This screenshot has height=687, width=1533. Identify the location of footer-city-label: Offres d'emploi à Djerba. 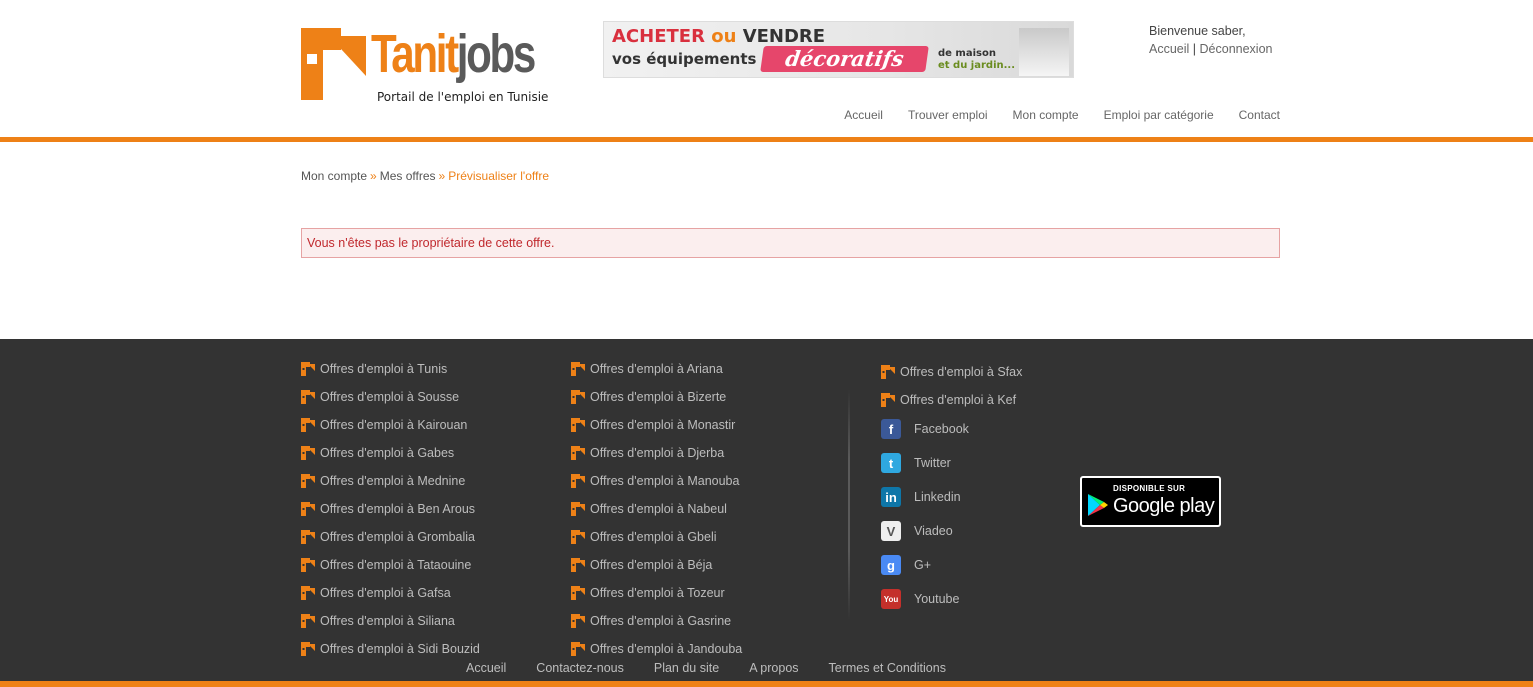
(657, 453).